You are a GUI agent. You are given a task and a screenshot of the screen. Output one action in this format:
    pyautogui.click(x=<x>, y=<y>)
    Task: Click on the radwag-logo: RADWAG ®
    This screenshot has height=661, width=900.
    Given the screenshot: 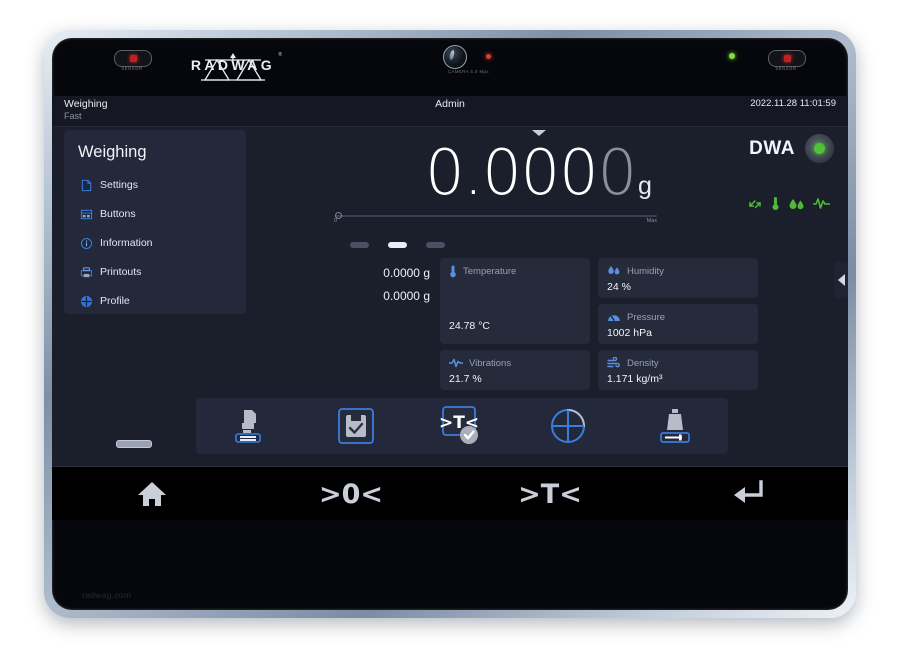 What is the action you would take?
    pyautogui.click(x=234, y=67)
    